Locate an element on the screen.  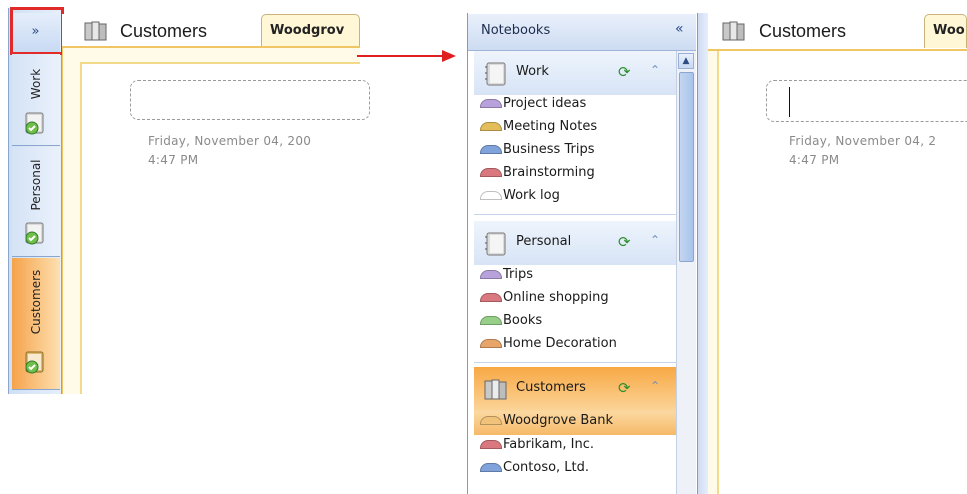
notebook-header-work: Work ⟳ ⌃ is located at coordinates (575, 73).